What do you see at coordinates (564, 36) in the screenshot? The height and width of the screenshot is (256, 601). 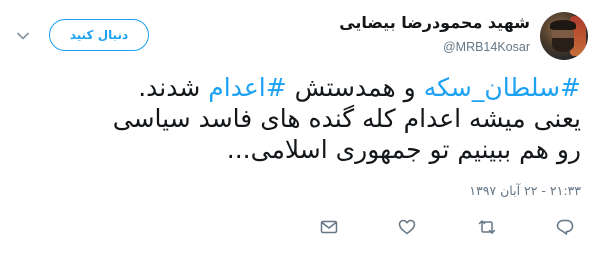 I see `author-avatar` at bounding box center [564, 36].